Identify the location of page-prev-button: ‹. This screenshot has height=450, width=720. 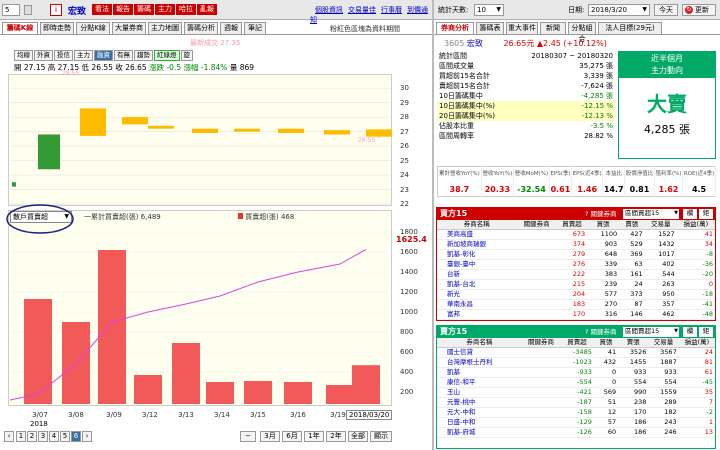
(9, 436).